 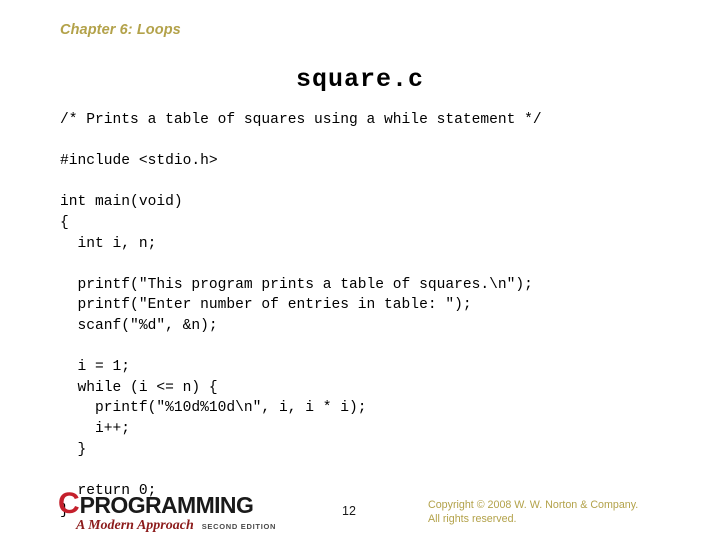 What do you see at coordinates (95, 428) in the screenshot?
I see `code-line: i++;` at bounding box center [95, 428].